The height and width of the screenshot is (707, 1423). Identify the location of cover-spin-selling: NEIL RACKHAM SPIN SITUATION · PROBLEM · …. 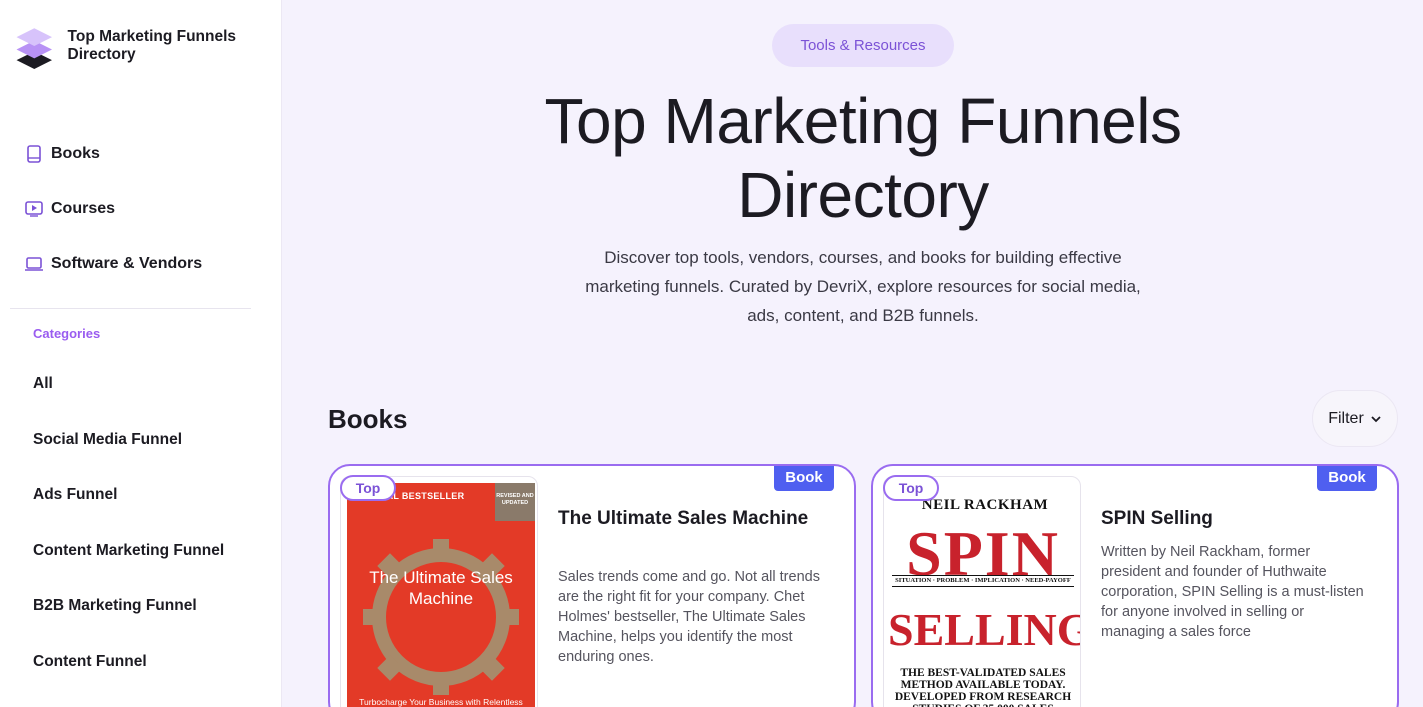
(984, 595).